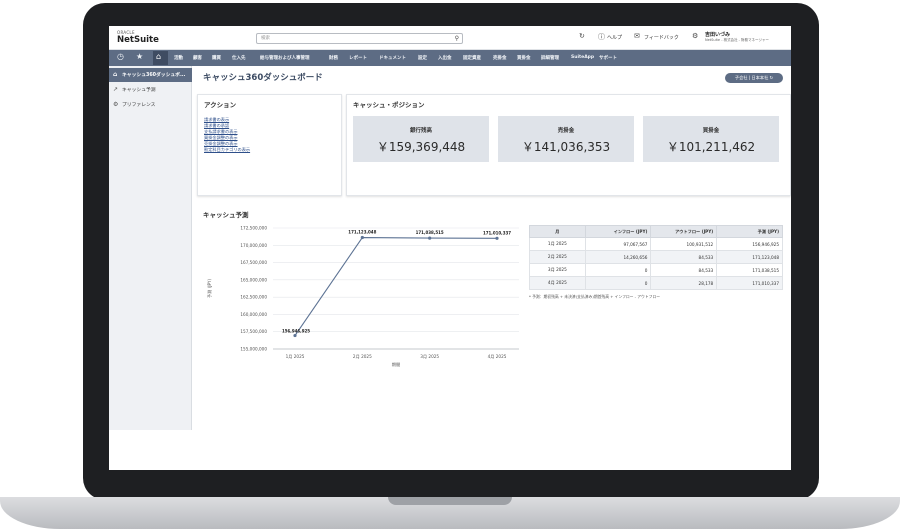 The width and height of the screenshot is (900, 529). What do you see at coordinates (684, 283) in the screenshot?
I see `cell-outflow: 28,178` at bounding box center [684, 283].